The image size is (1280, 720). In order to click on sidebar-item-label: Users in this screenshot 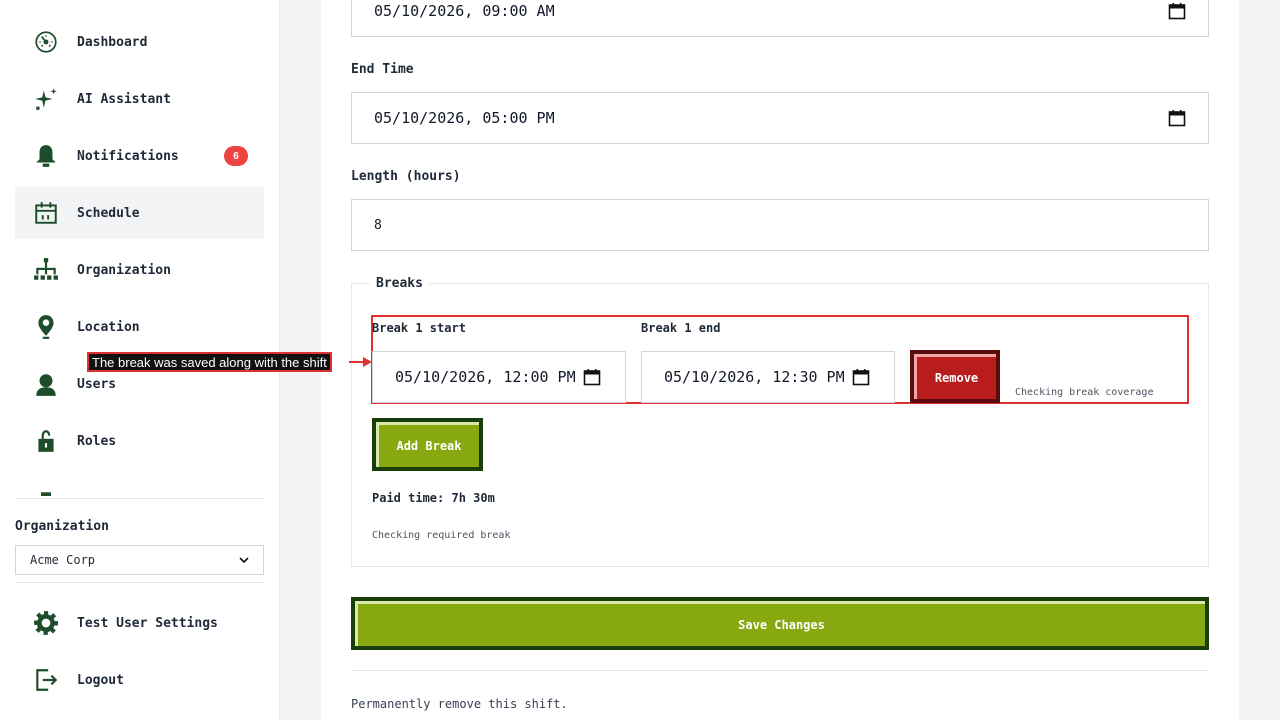, I will do `click(97, 384)`.